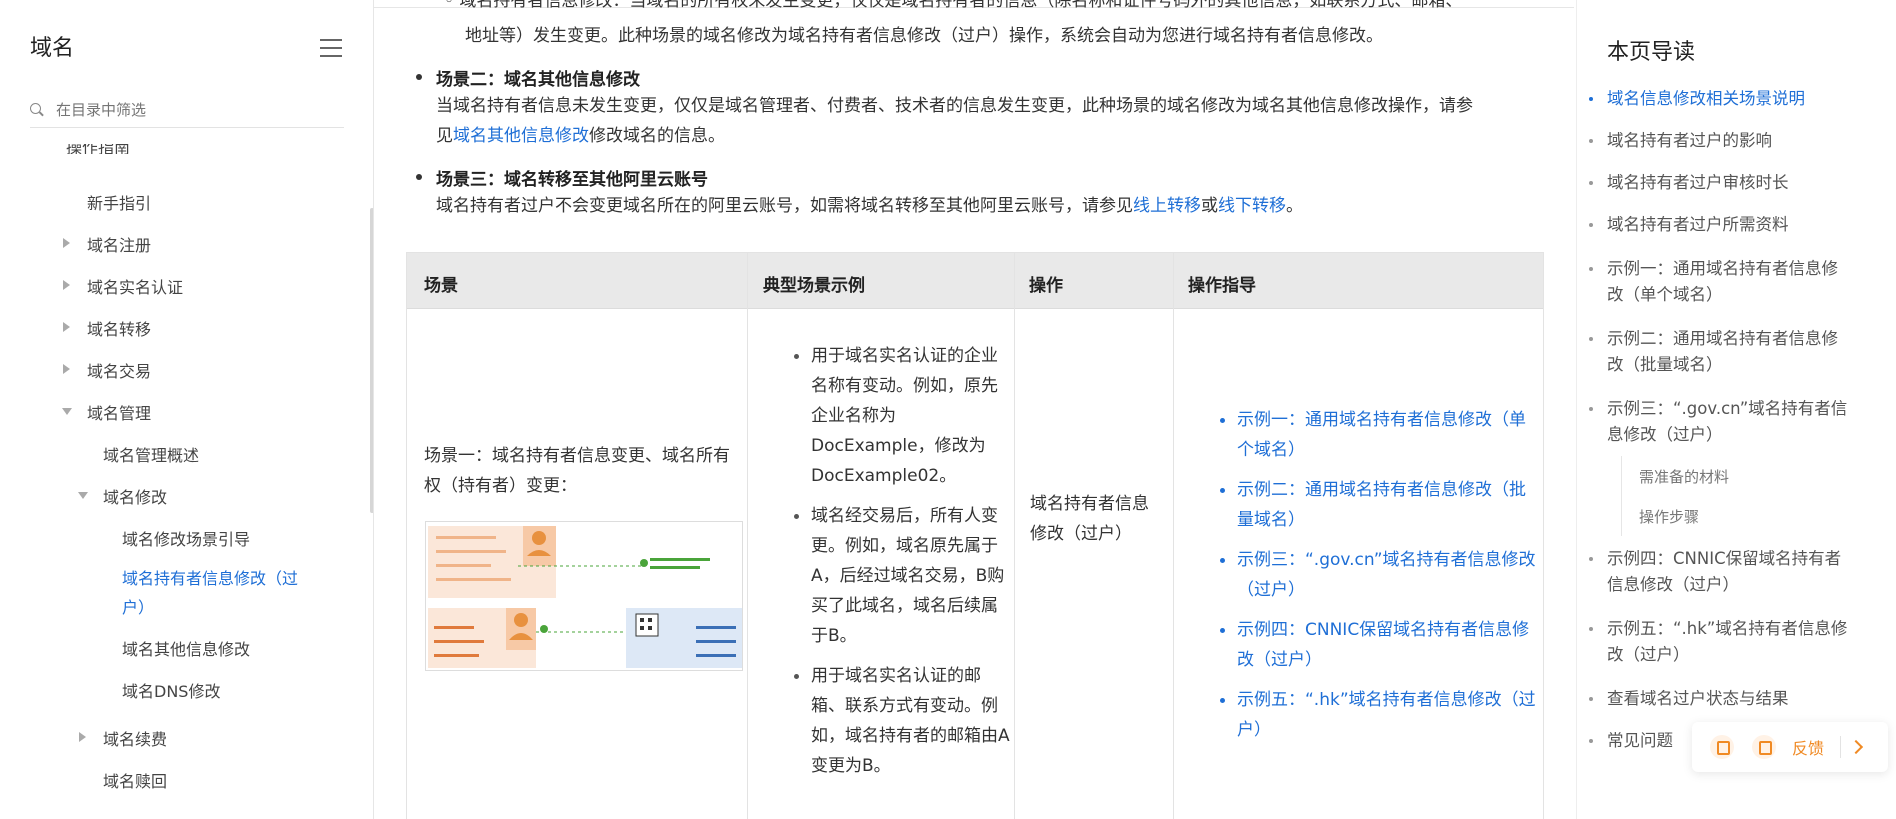 The height and width of the screenshot is (819, 1896). What do you see at coordinates (1378, 435) in the screenshot?
I see `guide-link-1: 示例一：通用域名持有者信息修改（单个域名）` at bounding box center [1378, 435].